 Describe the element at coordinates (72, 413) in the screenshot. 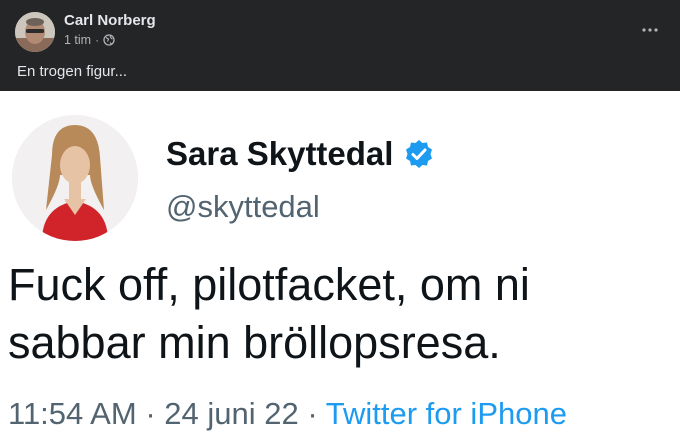

I see `tweet-time: 11:54 AM` at that location.